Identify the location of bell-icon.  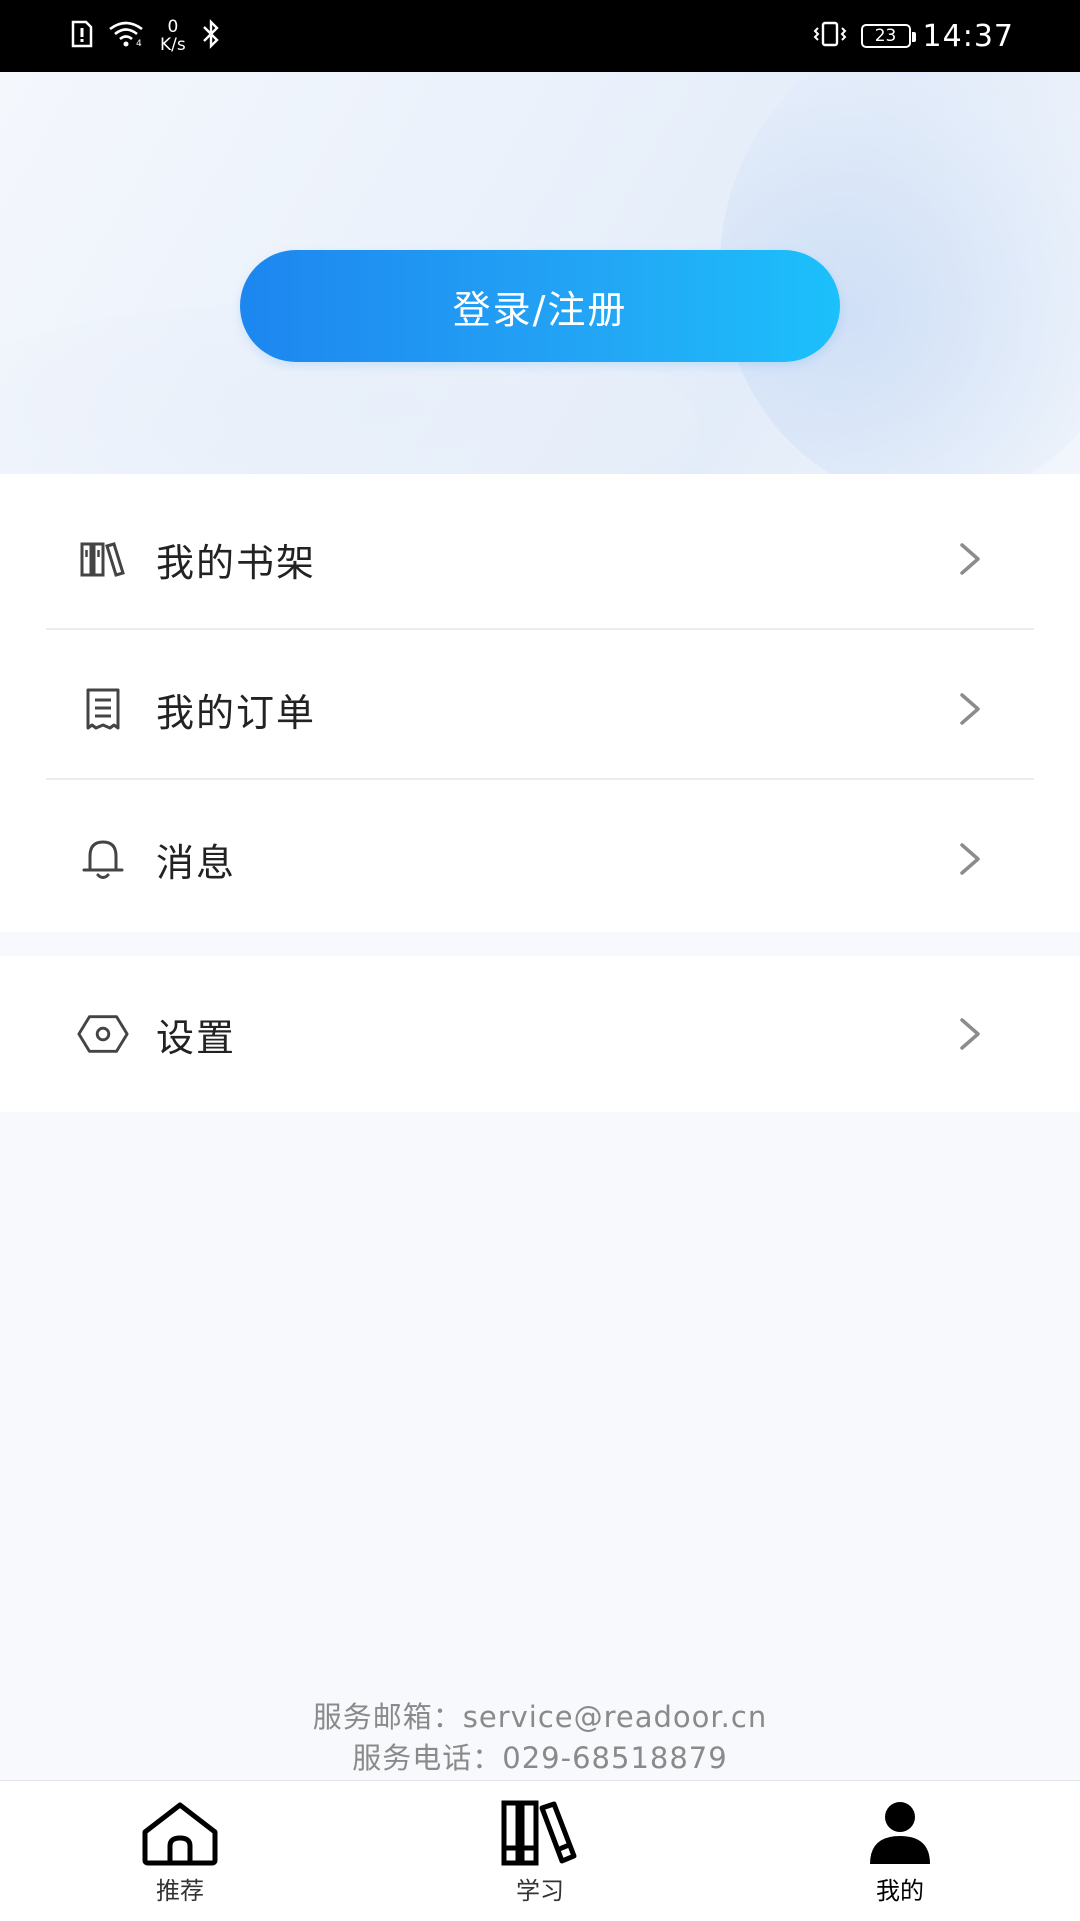
(103, 859).